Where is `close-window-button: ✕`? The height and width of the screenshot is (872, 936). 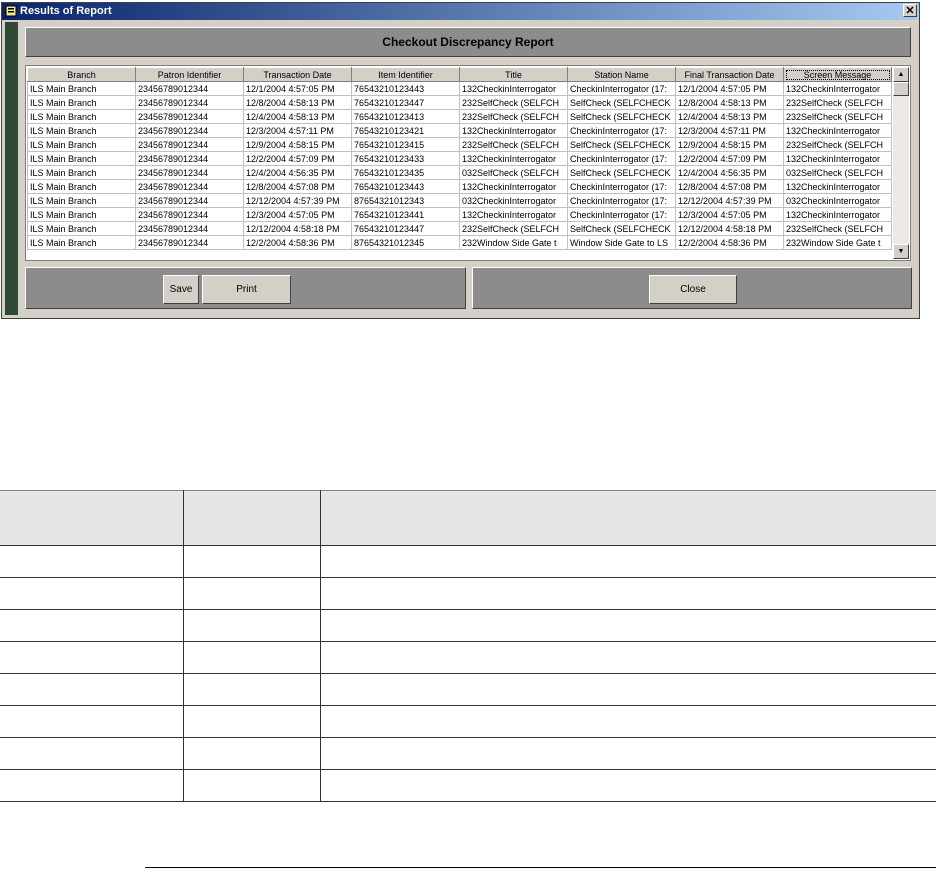
close-window-button: ✕ is located at coordinates (910, 10).